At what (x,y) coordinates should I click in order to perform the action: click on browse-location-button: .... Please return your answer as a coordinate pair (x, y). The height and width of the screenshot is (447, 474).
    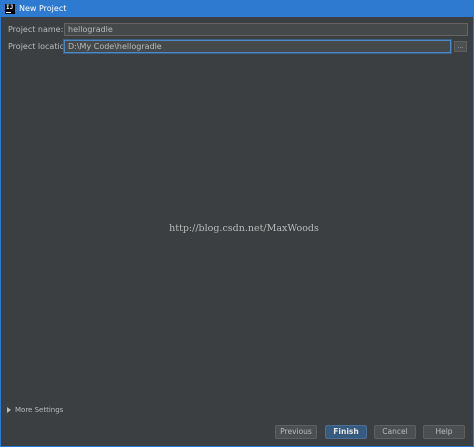
    Looking at the image, I should click on (460, 46).